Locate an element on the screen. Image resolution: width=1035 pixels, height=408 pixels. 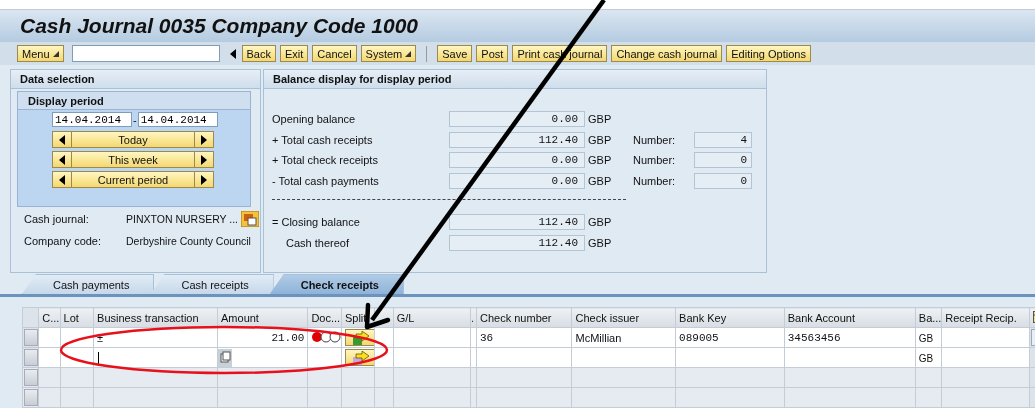
menu-button: Menu is located at coordinates (40, 53).